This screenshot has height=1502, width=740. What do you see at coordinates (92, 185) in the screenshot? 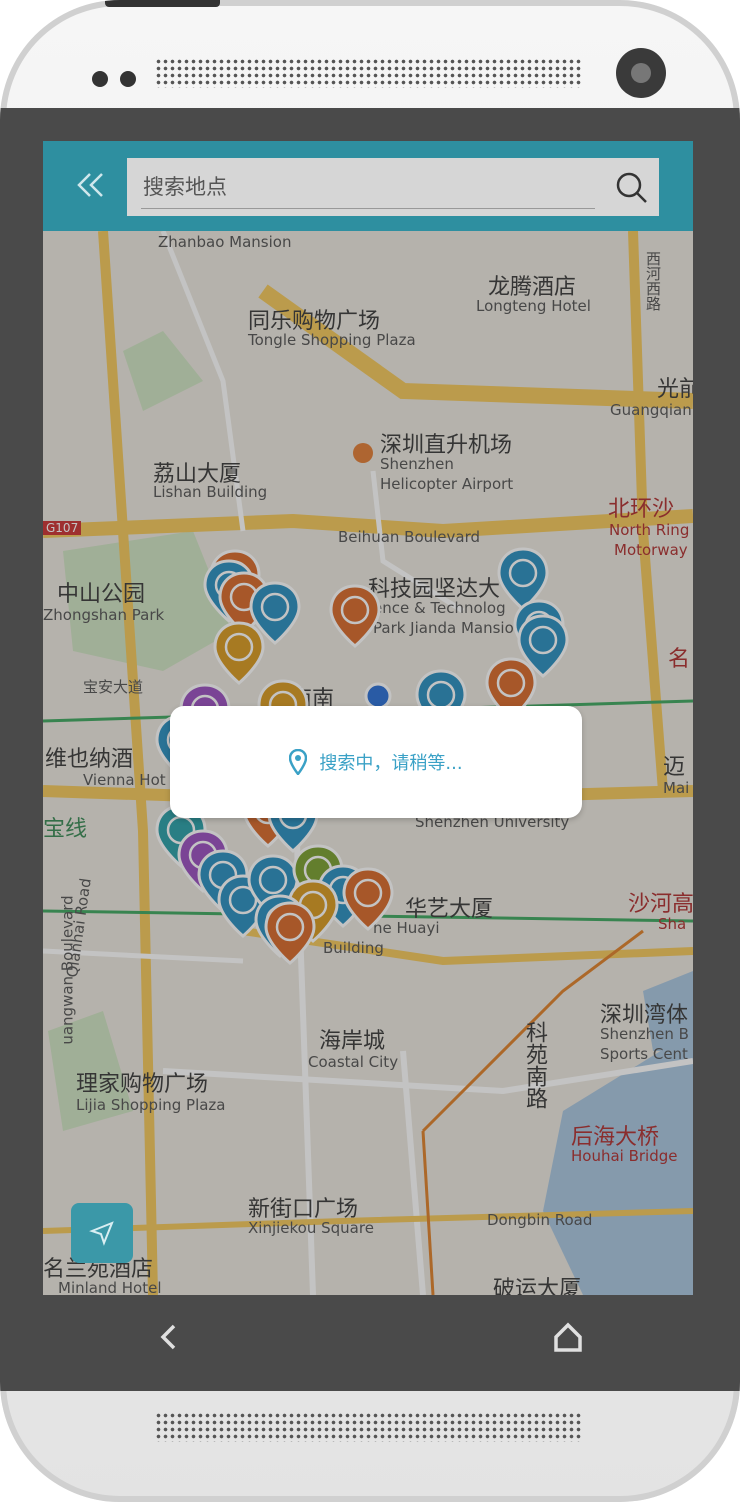
I see `back-double-chevron-icon` at bounding box center [92, 185].